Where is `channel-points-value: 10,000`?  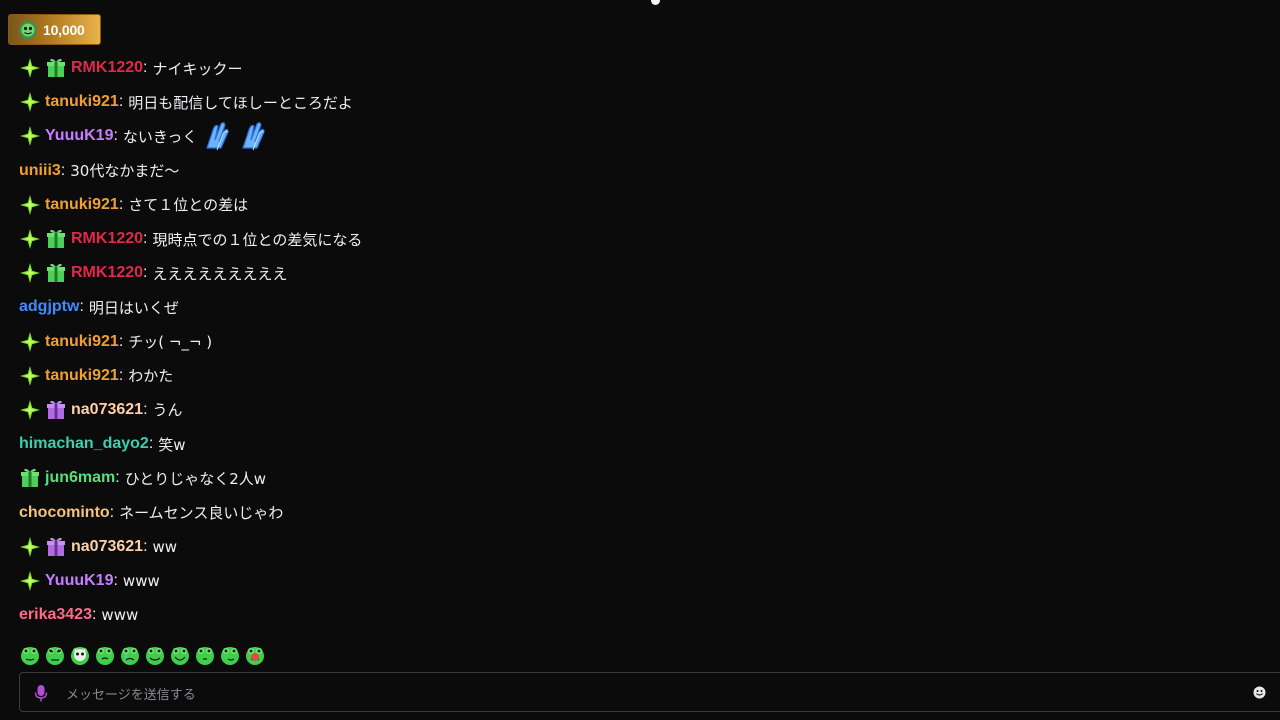
channel-points-value: 10,000 is located at coordinates (64, 29).